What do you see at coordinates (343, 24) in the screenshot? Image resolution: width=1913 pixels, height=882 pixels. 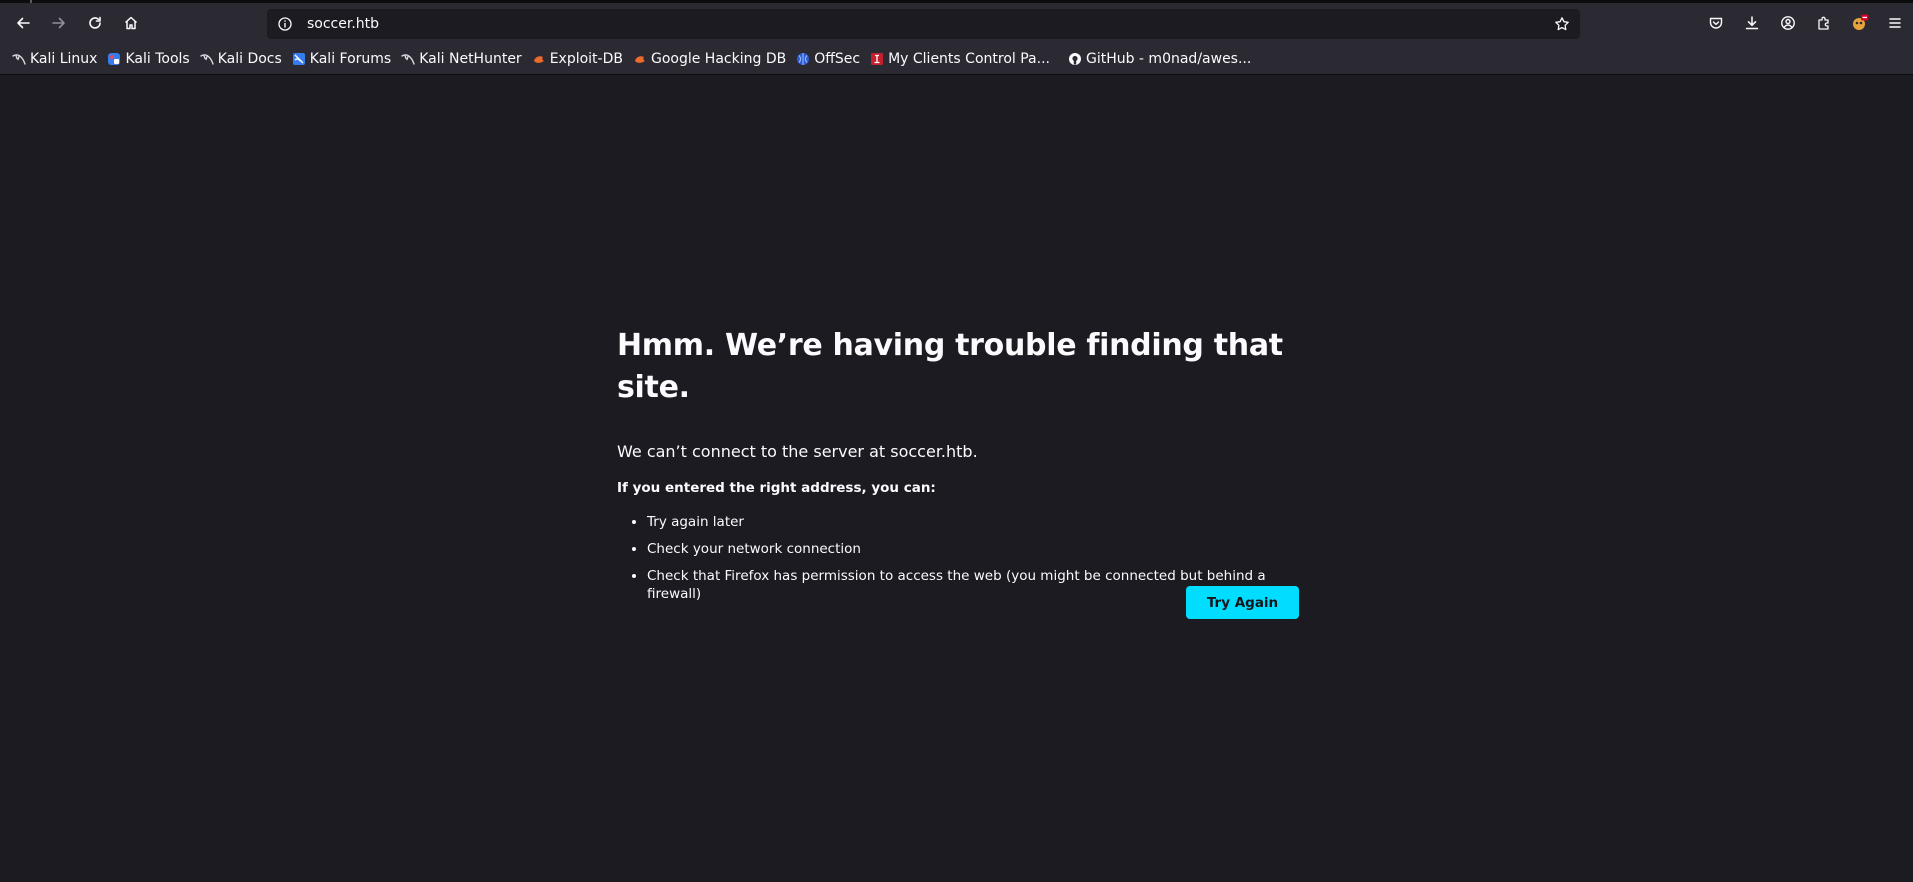 I see `url-text: soccer.htb` at bounding box center [343, 24].